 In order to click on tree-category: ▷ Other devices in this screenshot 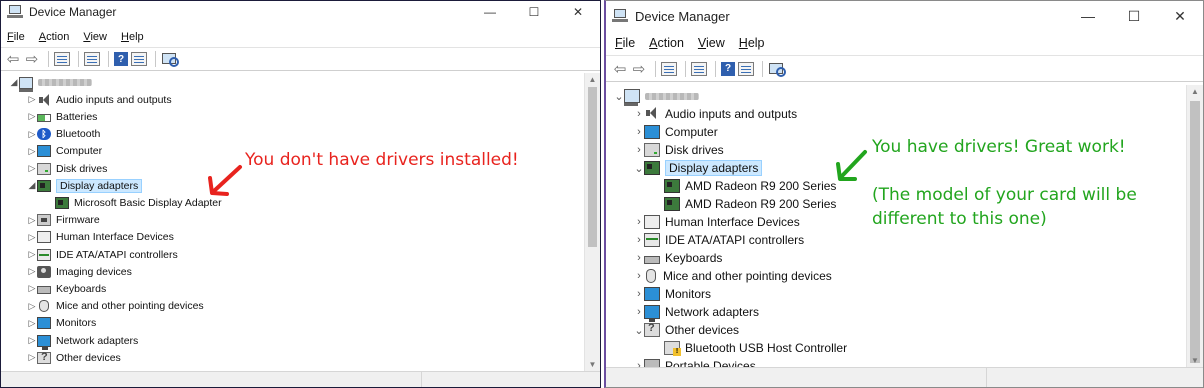, I will do `click(292, 357)`.